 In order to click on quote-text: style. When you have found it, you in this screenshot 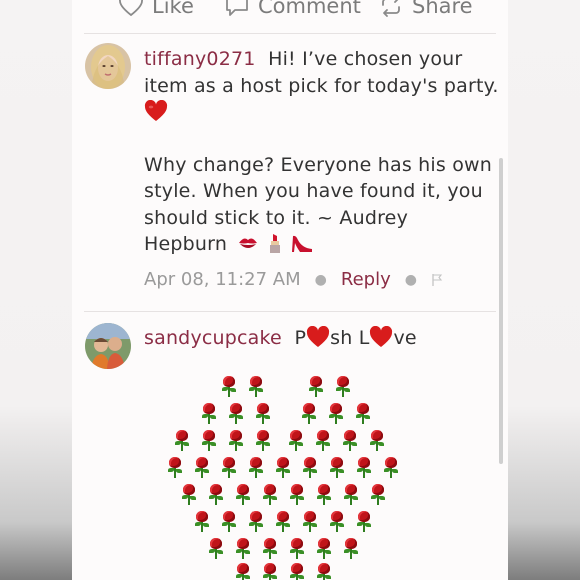, I will do `click(313, 191)`.